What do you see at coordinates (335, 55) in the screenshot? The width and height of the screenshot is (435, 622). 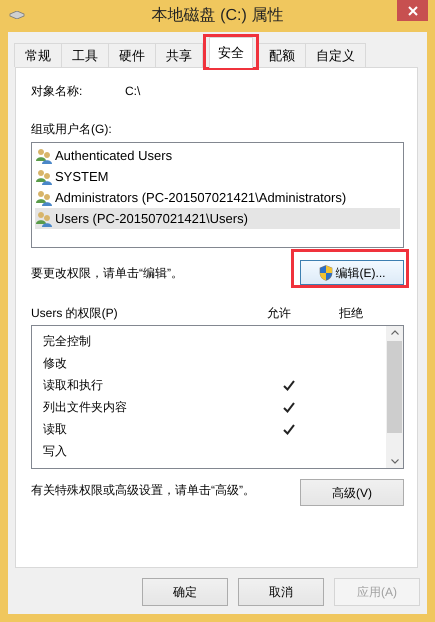 I see `tab: 自定义` at bounding box center [335, 55].